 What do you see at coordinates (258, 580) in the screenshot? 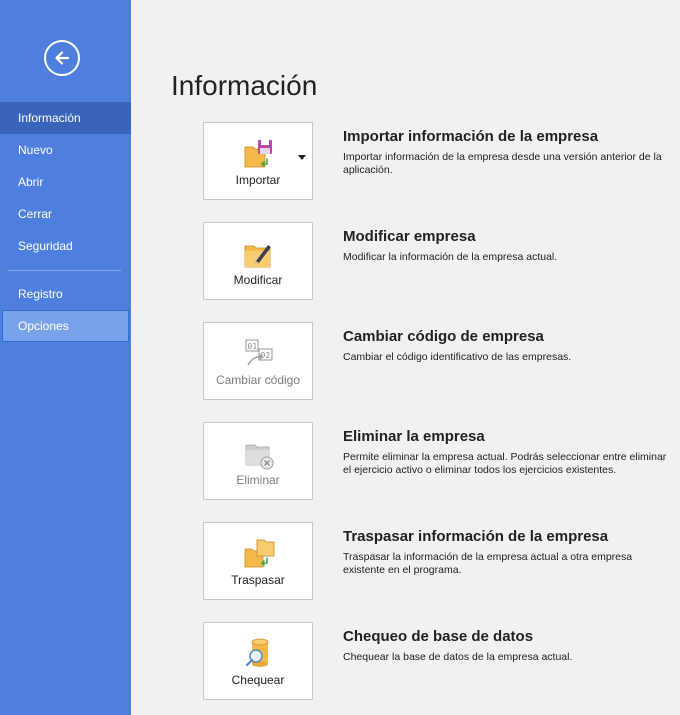
I see `tile-label: Traspasar` at bounding box center [258, 580].